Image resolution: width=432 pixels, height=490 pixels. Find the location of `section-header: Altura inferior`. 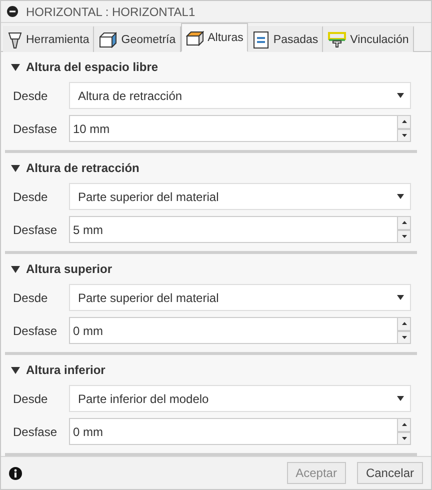

section-header: Altura inferior is located at coordinates (58, 370).